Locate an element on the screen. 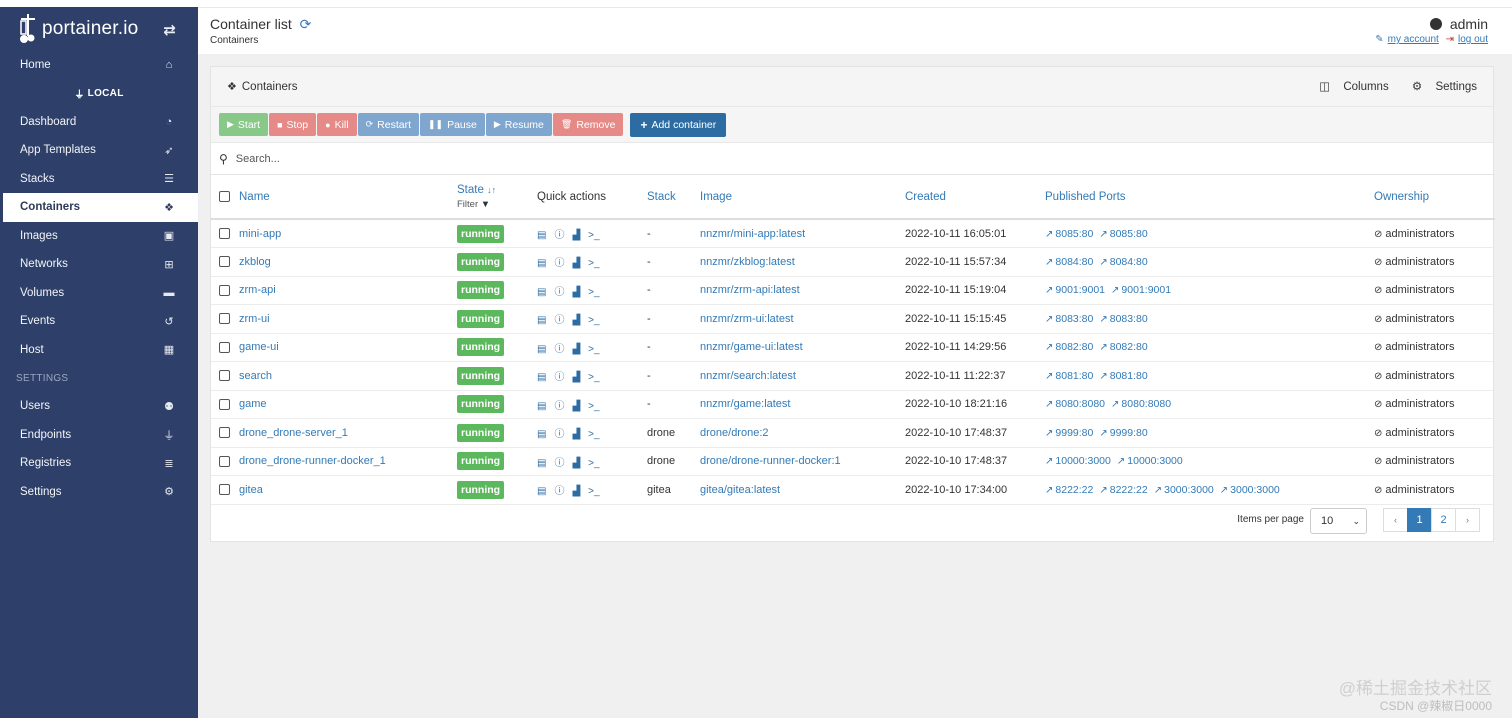 The image size is (1512, 718). sidebar-item-app-templates: App Templates ➶ is located at coordinates (99, 150).